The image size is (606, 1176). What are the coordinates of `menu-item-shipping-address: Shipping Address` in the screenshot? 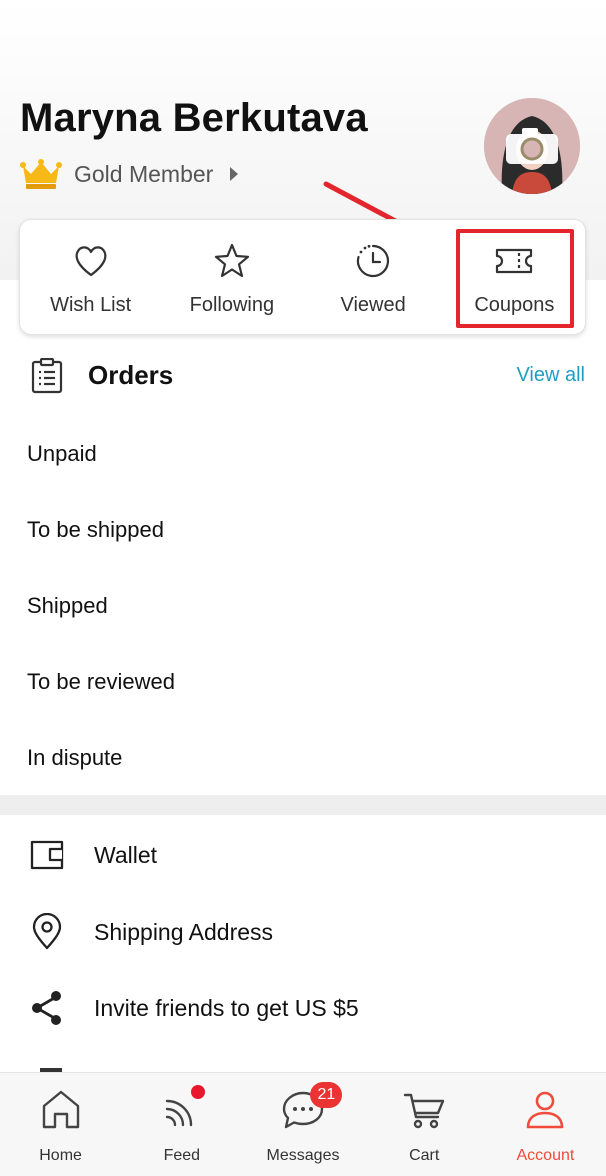 It's located at (303, 931).